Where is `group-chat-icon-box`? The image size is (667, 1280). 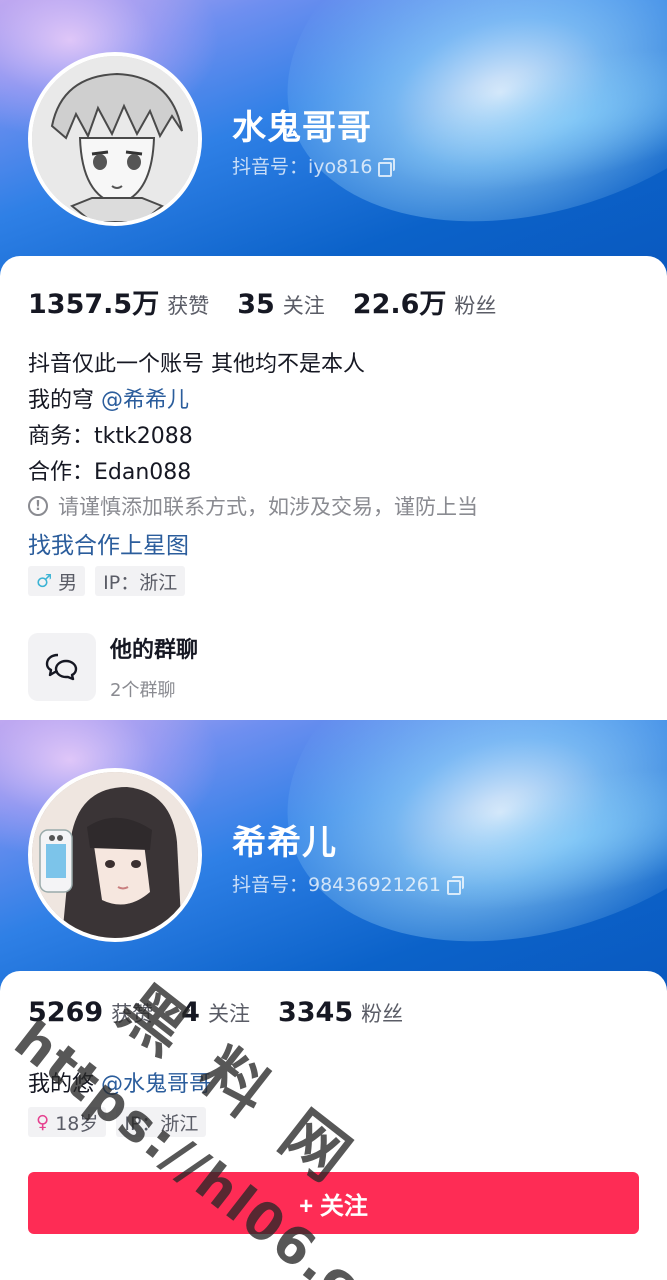
group-chat-icon-box is located at coordinates (62, 667).